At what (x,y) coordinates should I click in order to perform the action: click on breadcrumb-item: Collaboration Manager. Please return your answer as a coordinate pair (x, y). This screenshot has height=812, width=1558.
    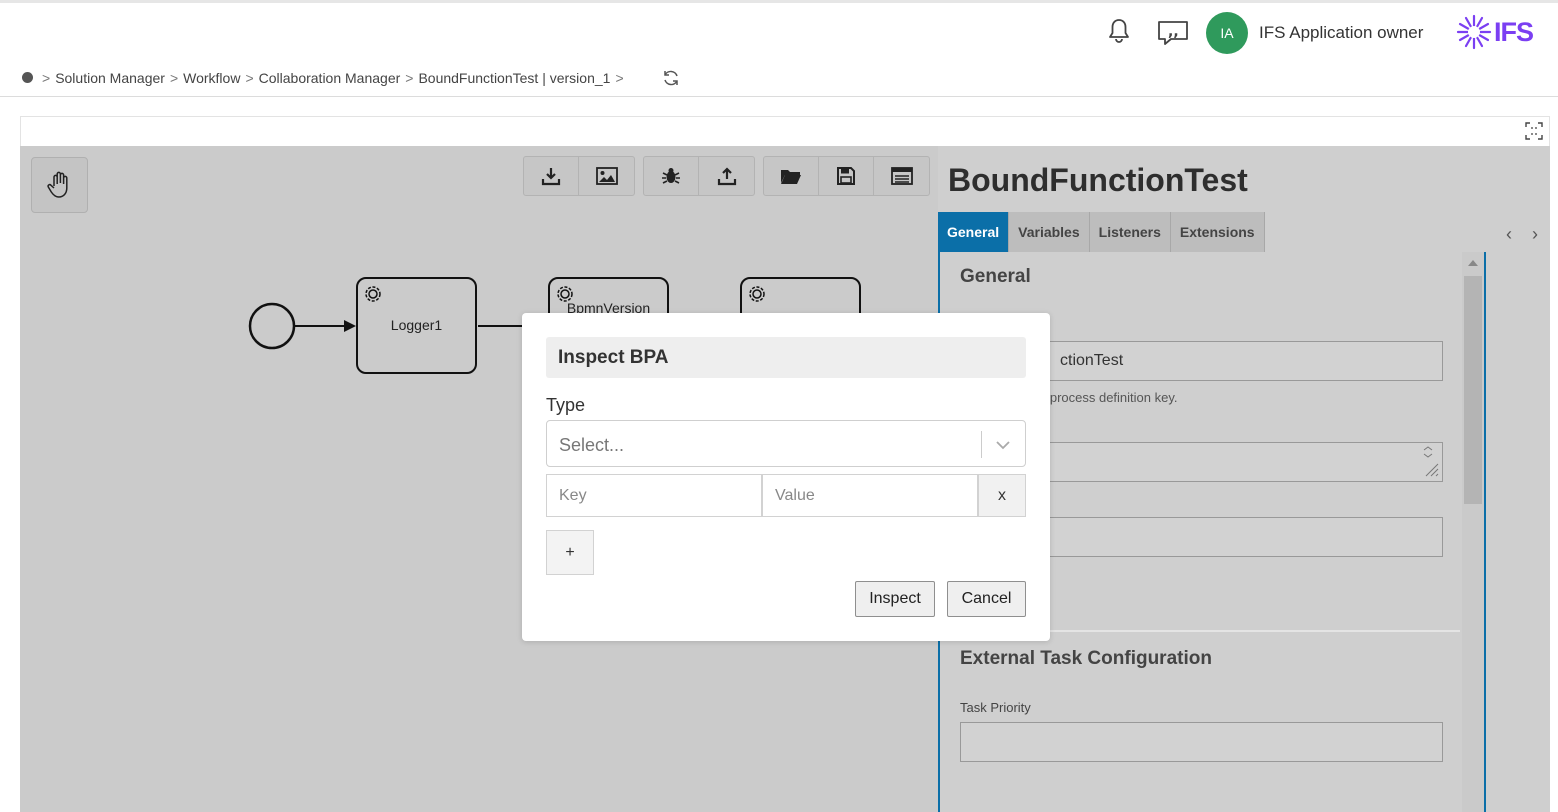
    Looking at the image, I should click on (330, 78).